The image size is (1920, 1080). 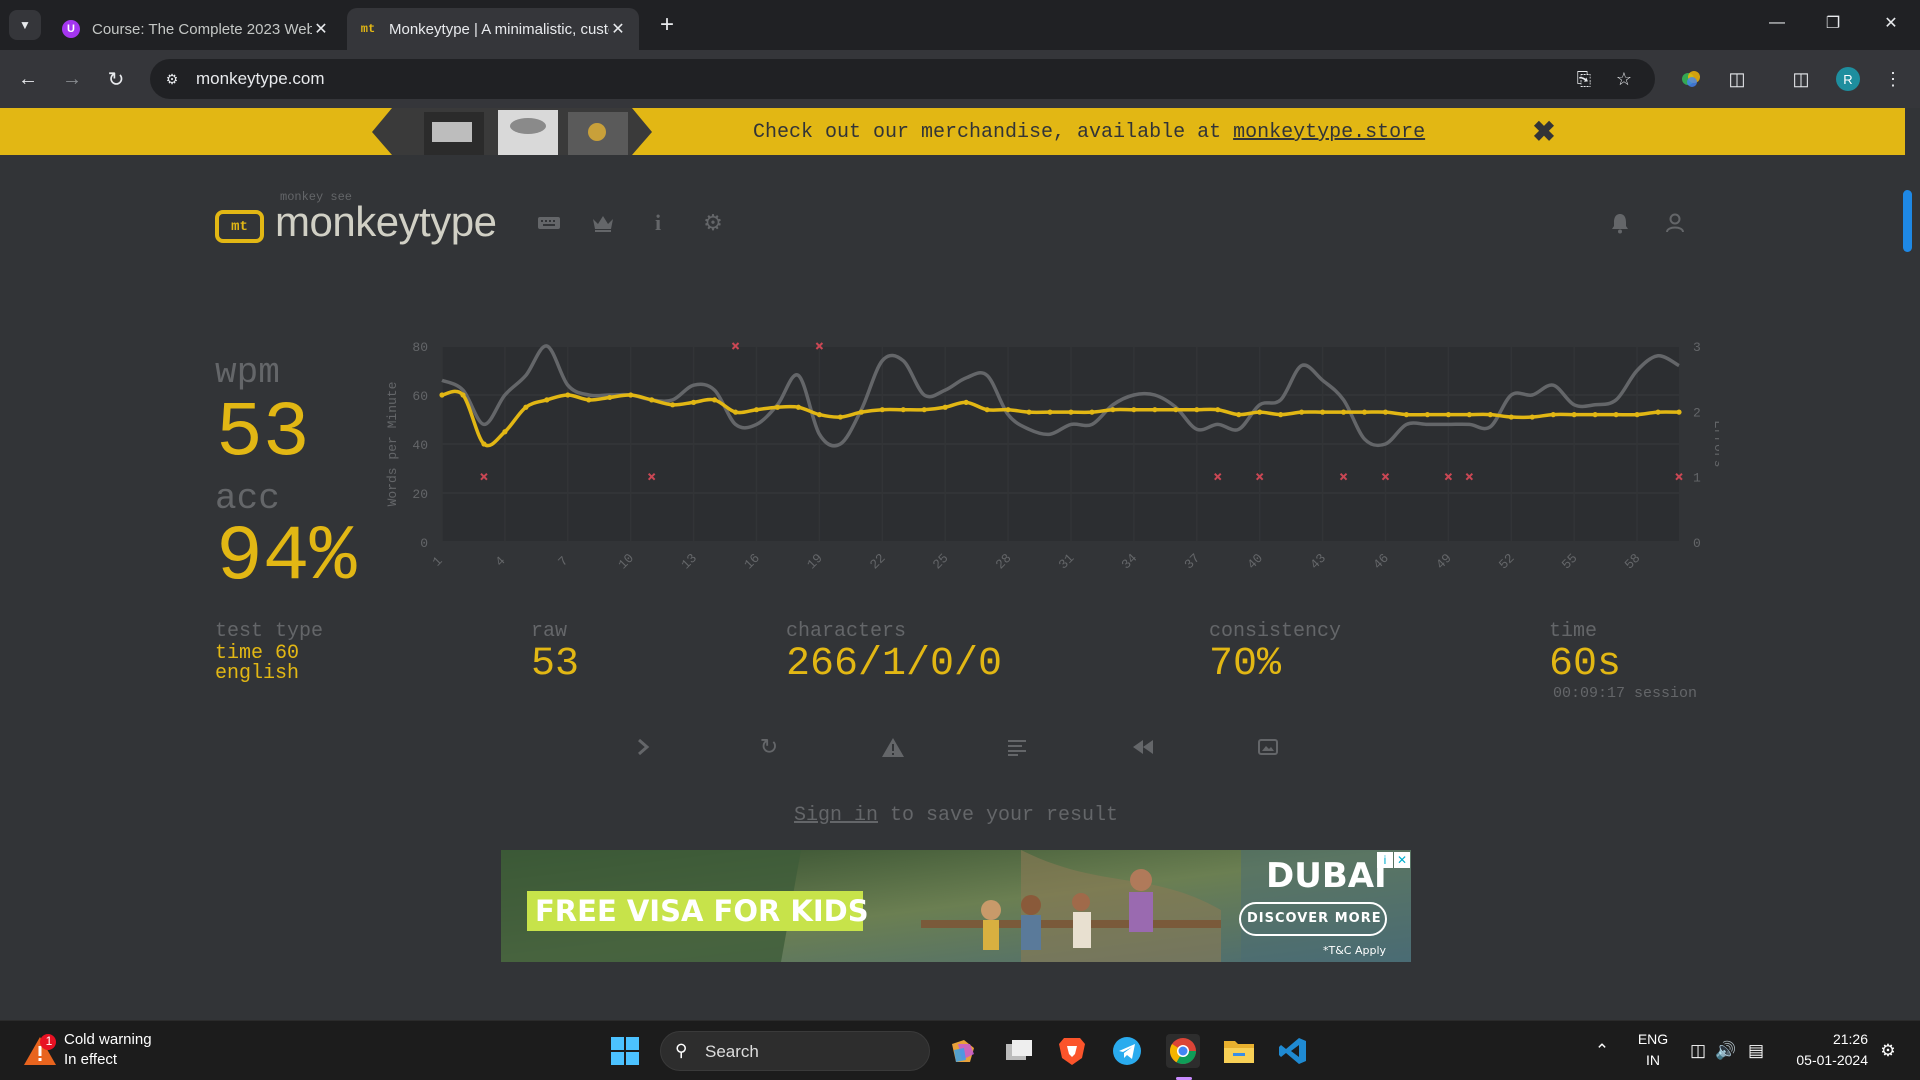 What do you see at coordinates (1385, 860) in the screenshot?
I see `ad-info-icon: i` at bounding box center [1385, 860].